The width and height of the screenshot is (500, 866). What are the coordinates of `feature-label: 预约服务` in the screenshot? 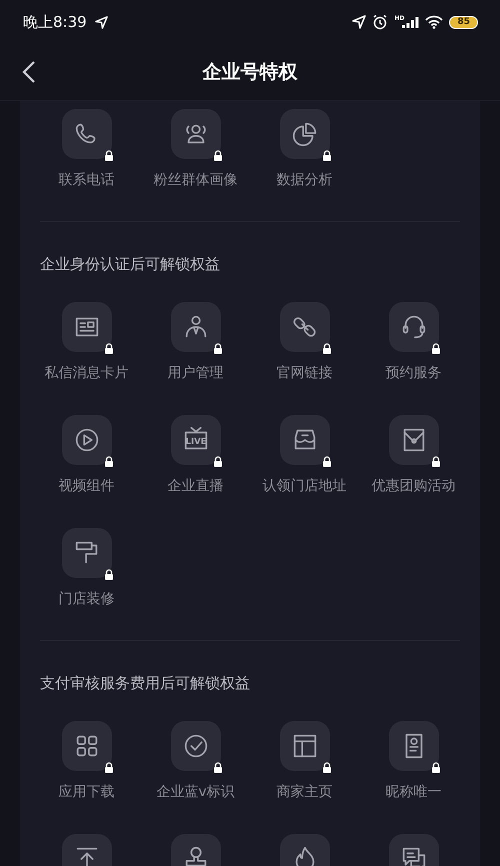 It's located at (414, 373).